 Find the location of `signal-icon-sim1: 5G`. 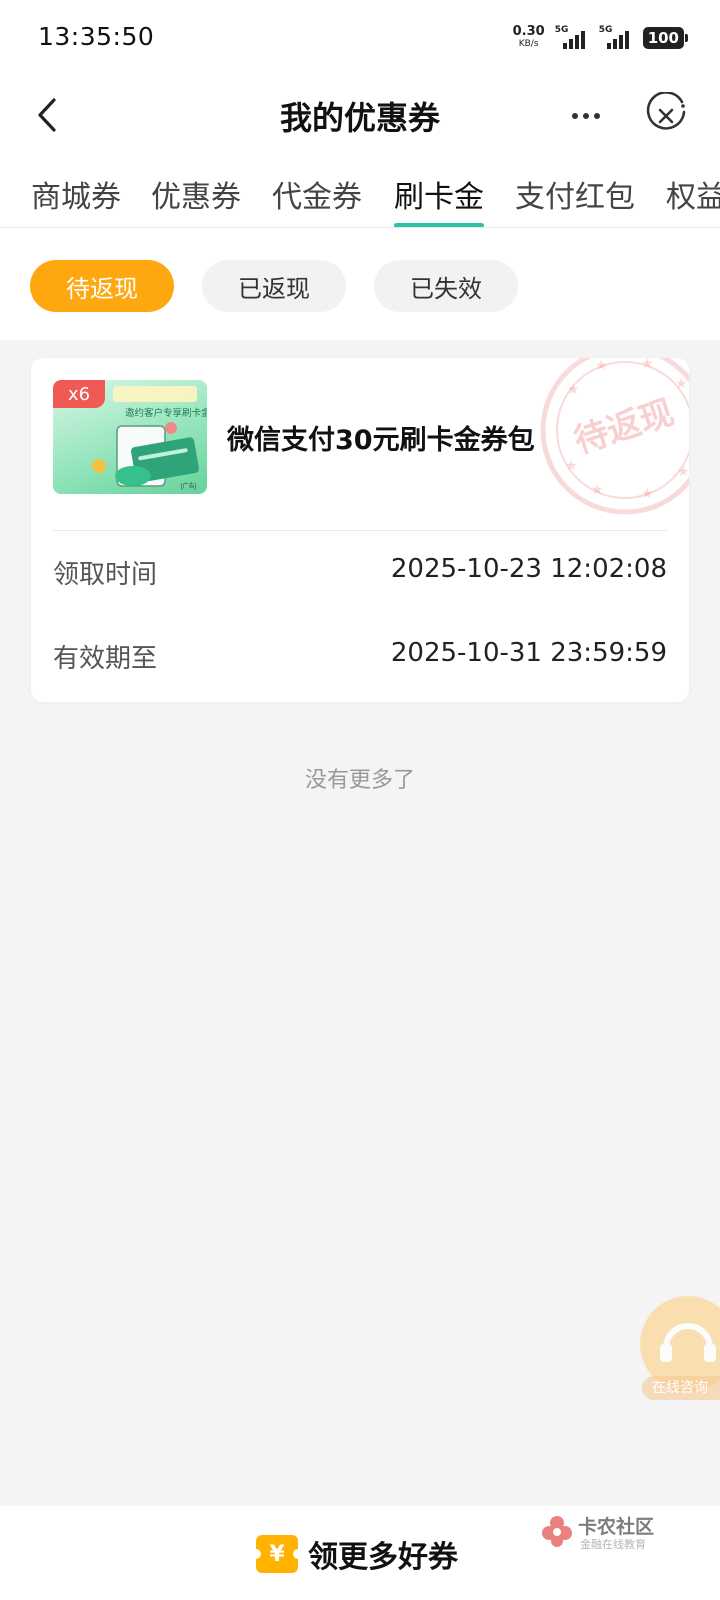

signal-icon-sim1: 5G is located at coordinates (572, 38).